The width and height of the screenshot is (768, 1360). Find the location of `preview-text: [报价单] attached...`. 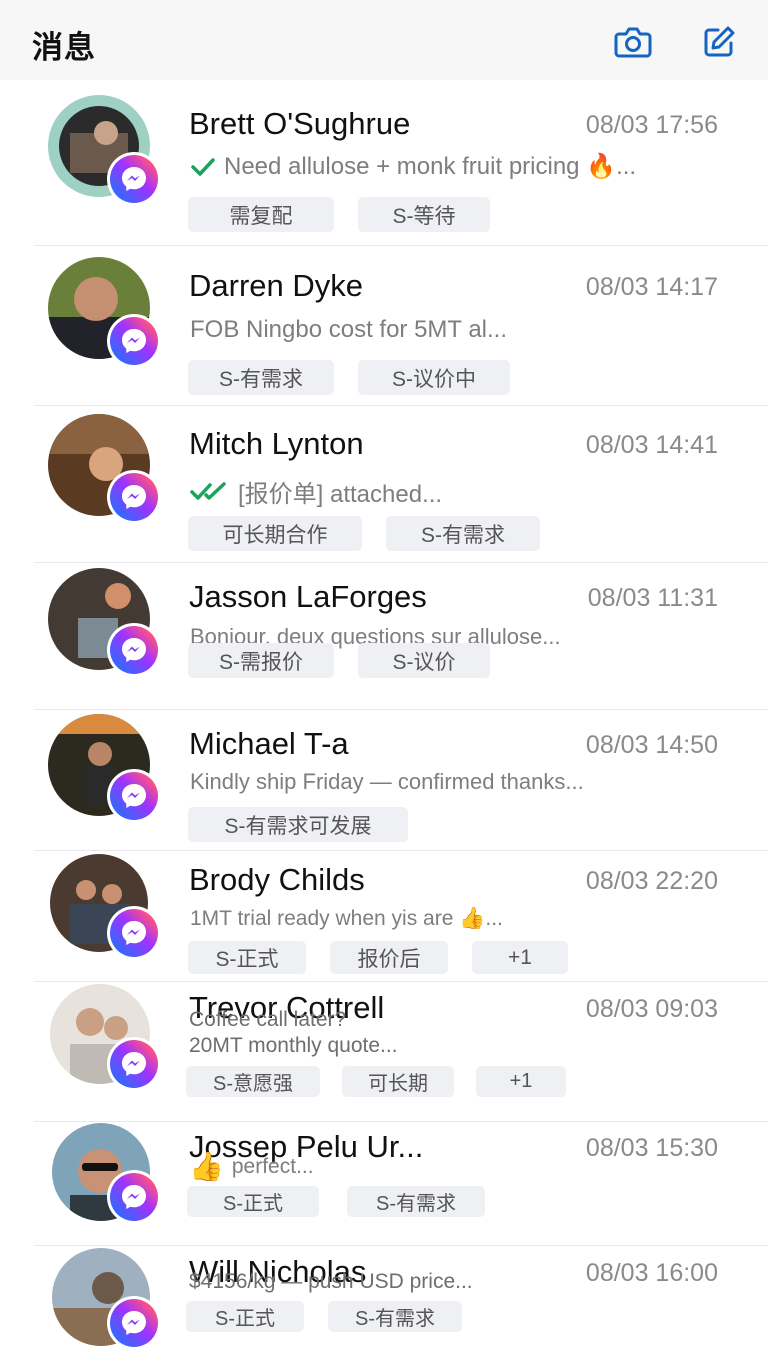

preview-text: [报价单] attached... is located at coordinates (340, 494).